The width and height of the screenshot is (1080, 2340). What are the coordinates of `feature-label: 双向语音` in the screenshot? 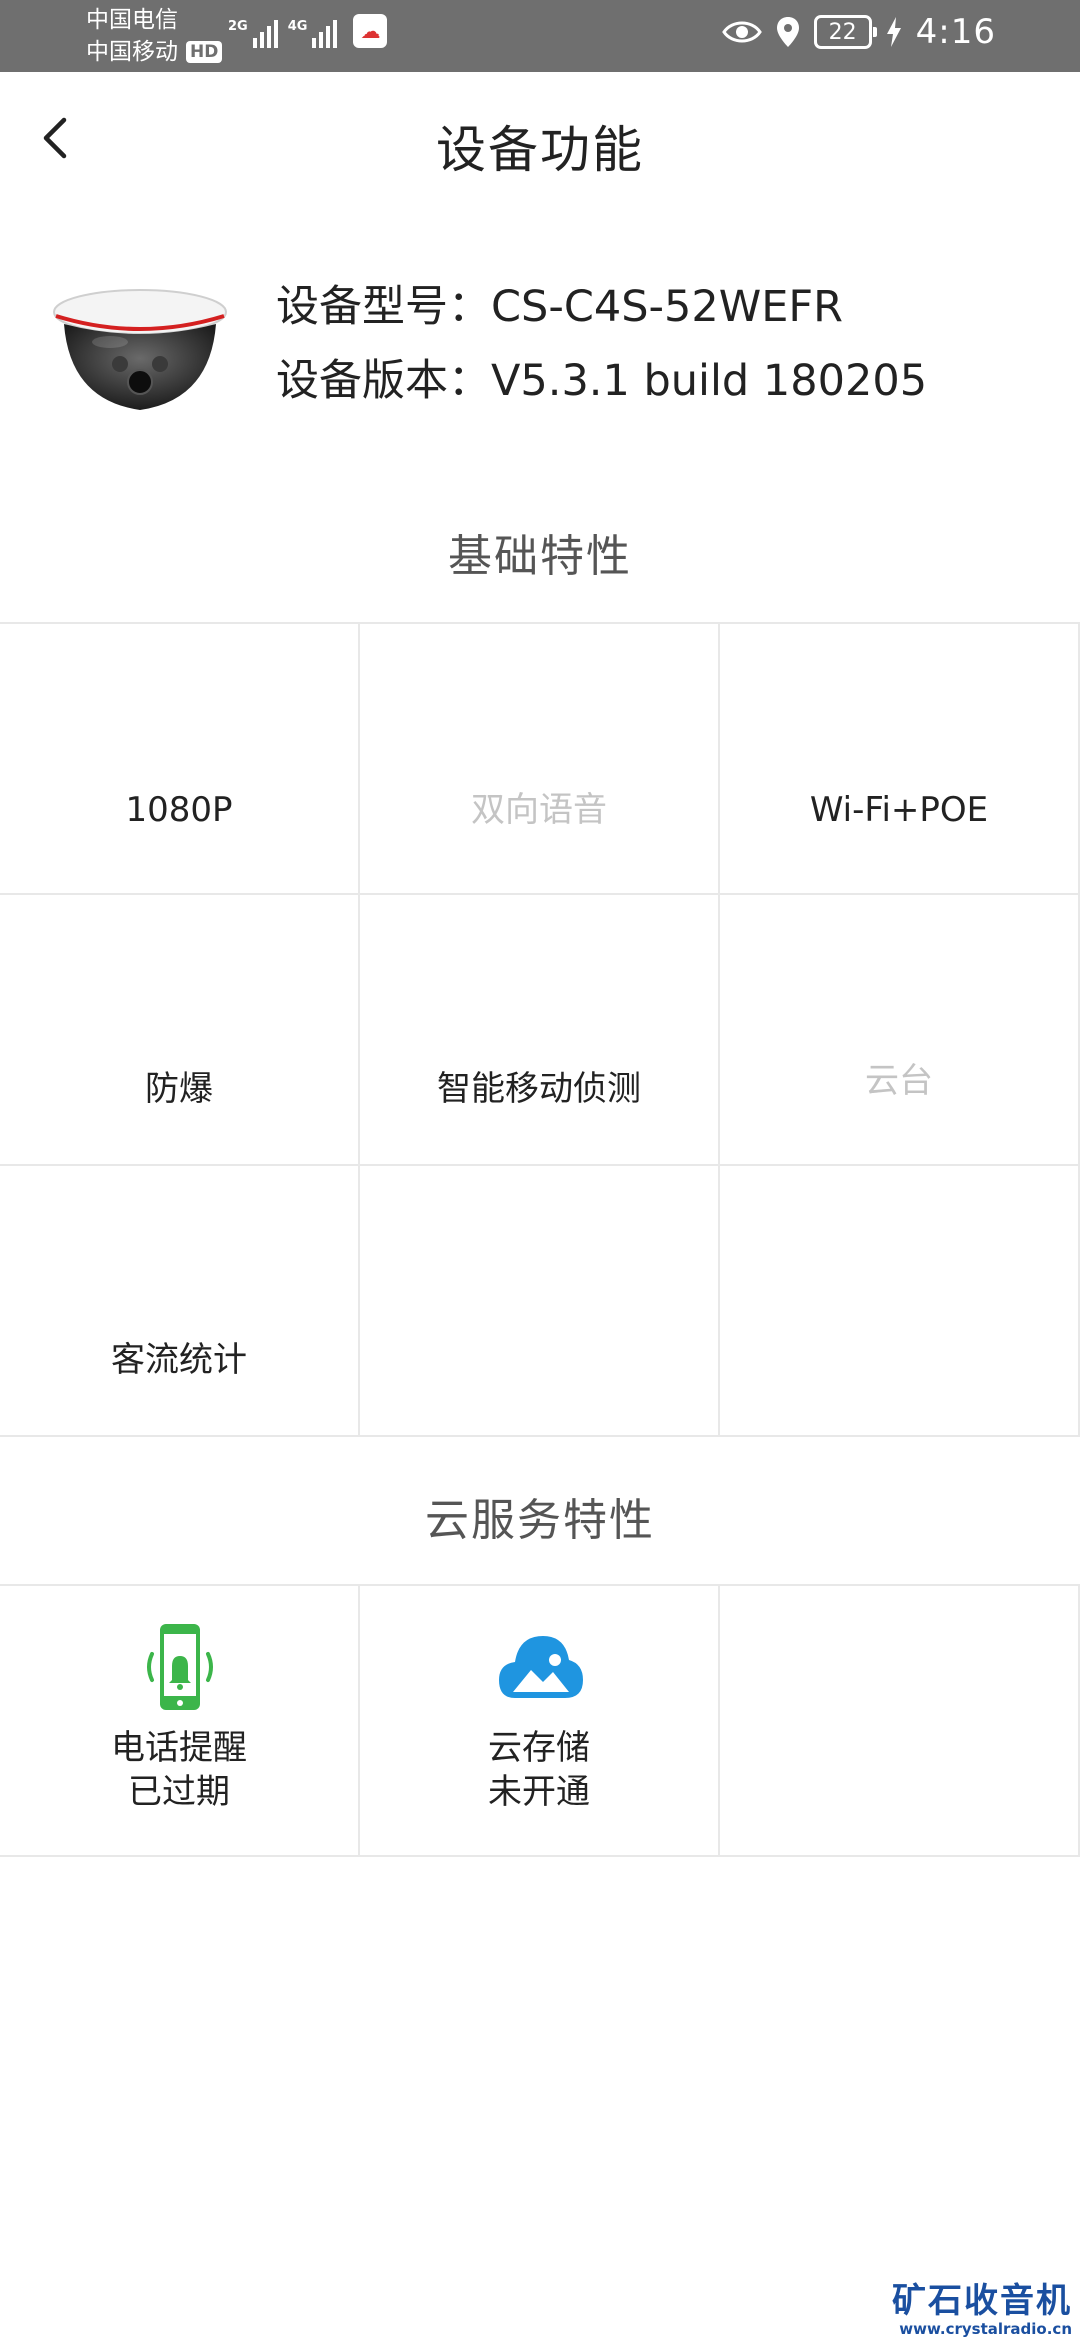 It's located at (539, 810).